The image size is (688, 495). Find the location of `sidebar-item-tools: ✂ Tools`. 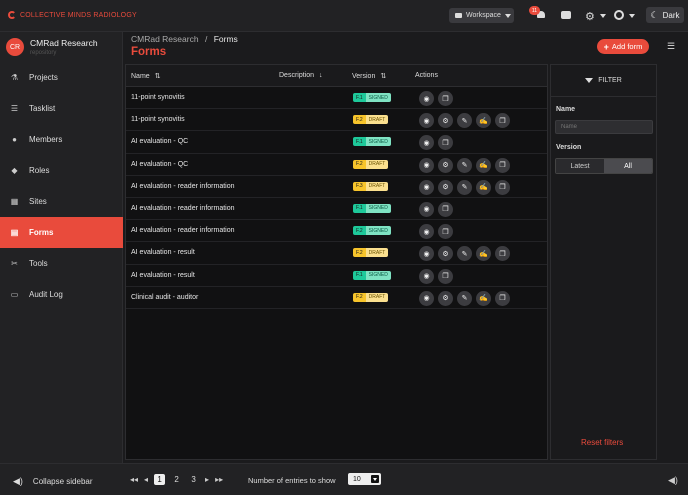

sidebar-item-tools: ✂ Tools is located at coordinates (61, 263).